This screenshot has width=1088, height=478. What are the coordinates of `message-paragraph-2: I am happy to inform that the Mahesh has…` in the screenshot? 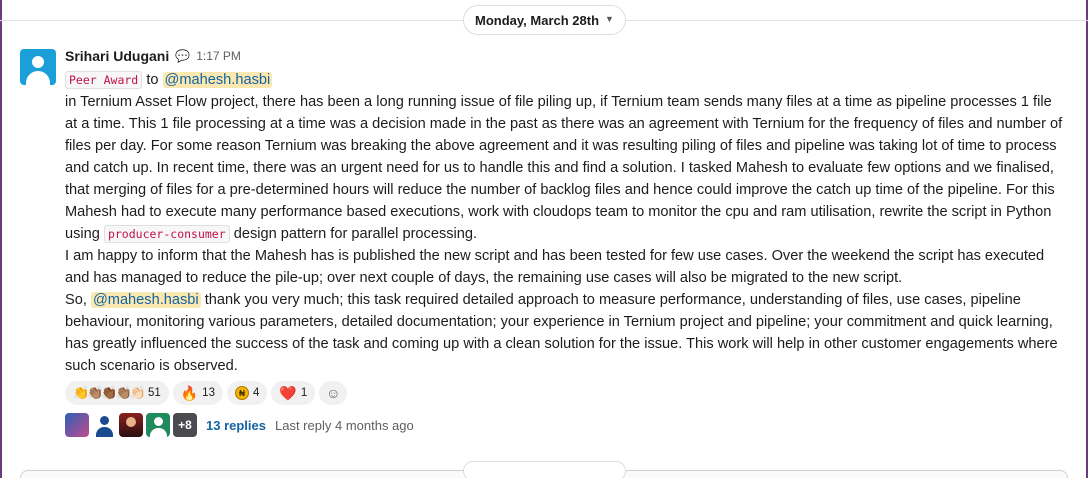 It's located at (555, 267).